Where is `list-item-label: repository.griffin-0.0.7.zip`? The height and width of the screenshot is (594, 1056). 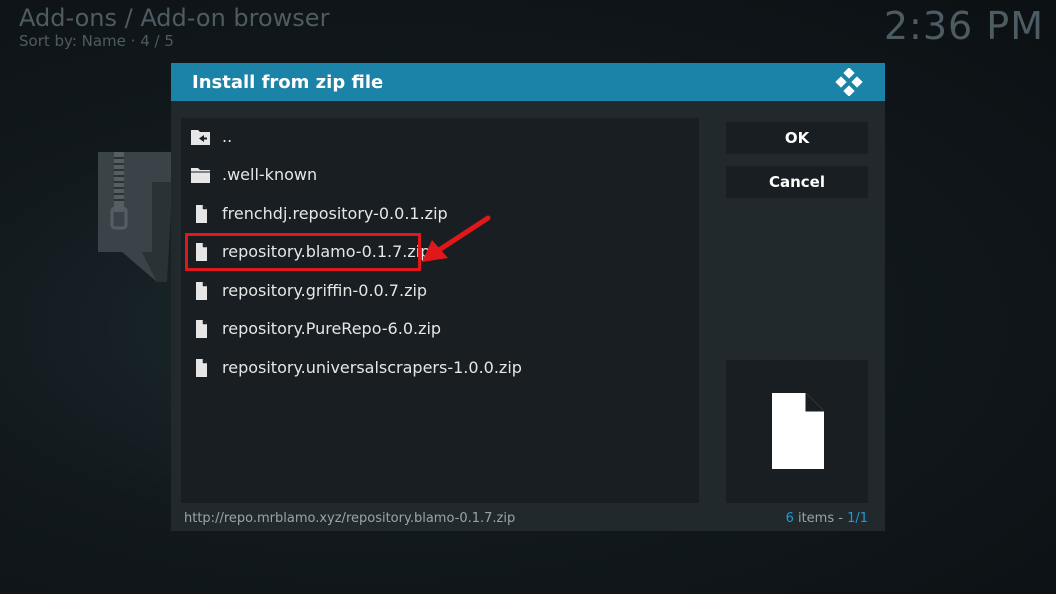 list-item-label: repository.griffin-0.0.7.zip is located at coordinates (325, 290).